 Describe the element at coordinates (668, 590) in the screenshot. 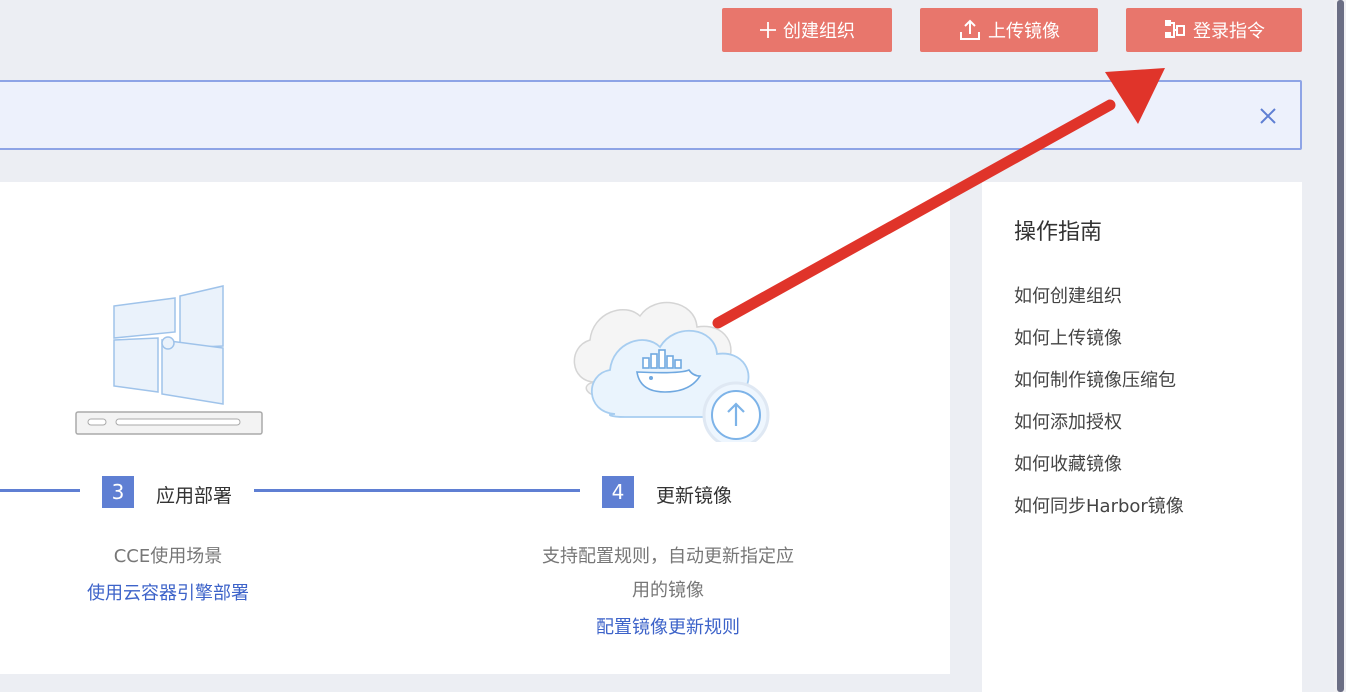

I see `step-4-description-line-2: 用的镜像` at that location.